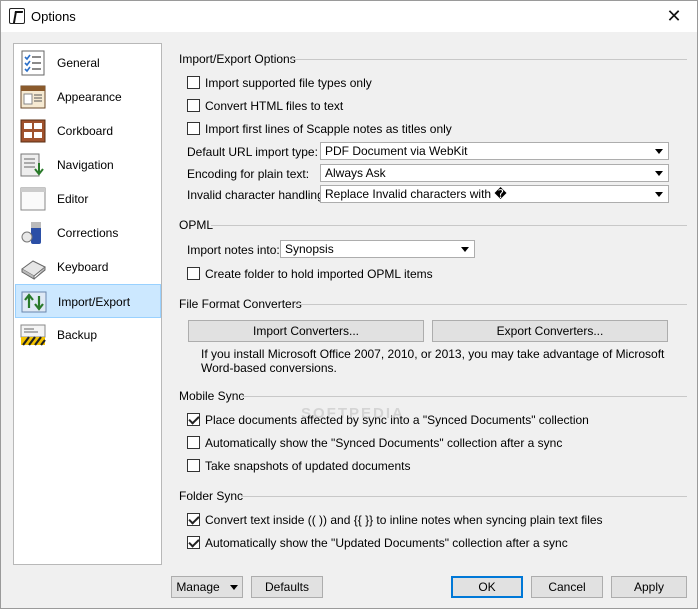 This screenshot has height=609, width=698. I want to click on corrections-icon, so click(31, 233).